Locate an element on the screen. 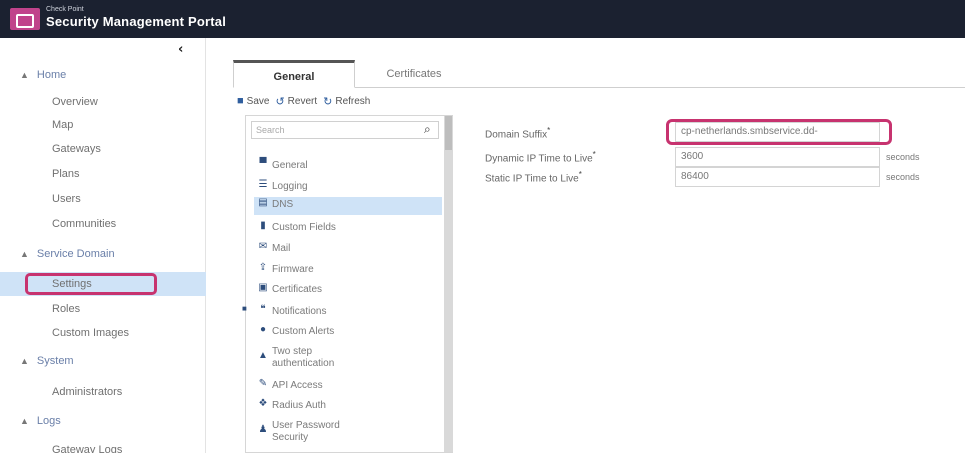  collapse-sidebar-icon: ‹ is located at coordinates (180, 49).